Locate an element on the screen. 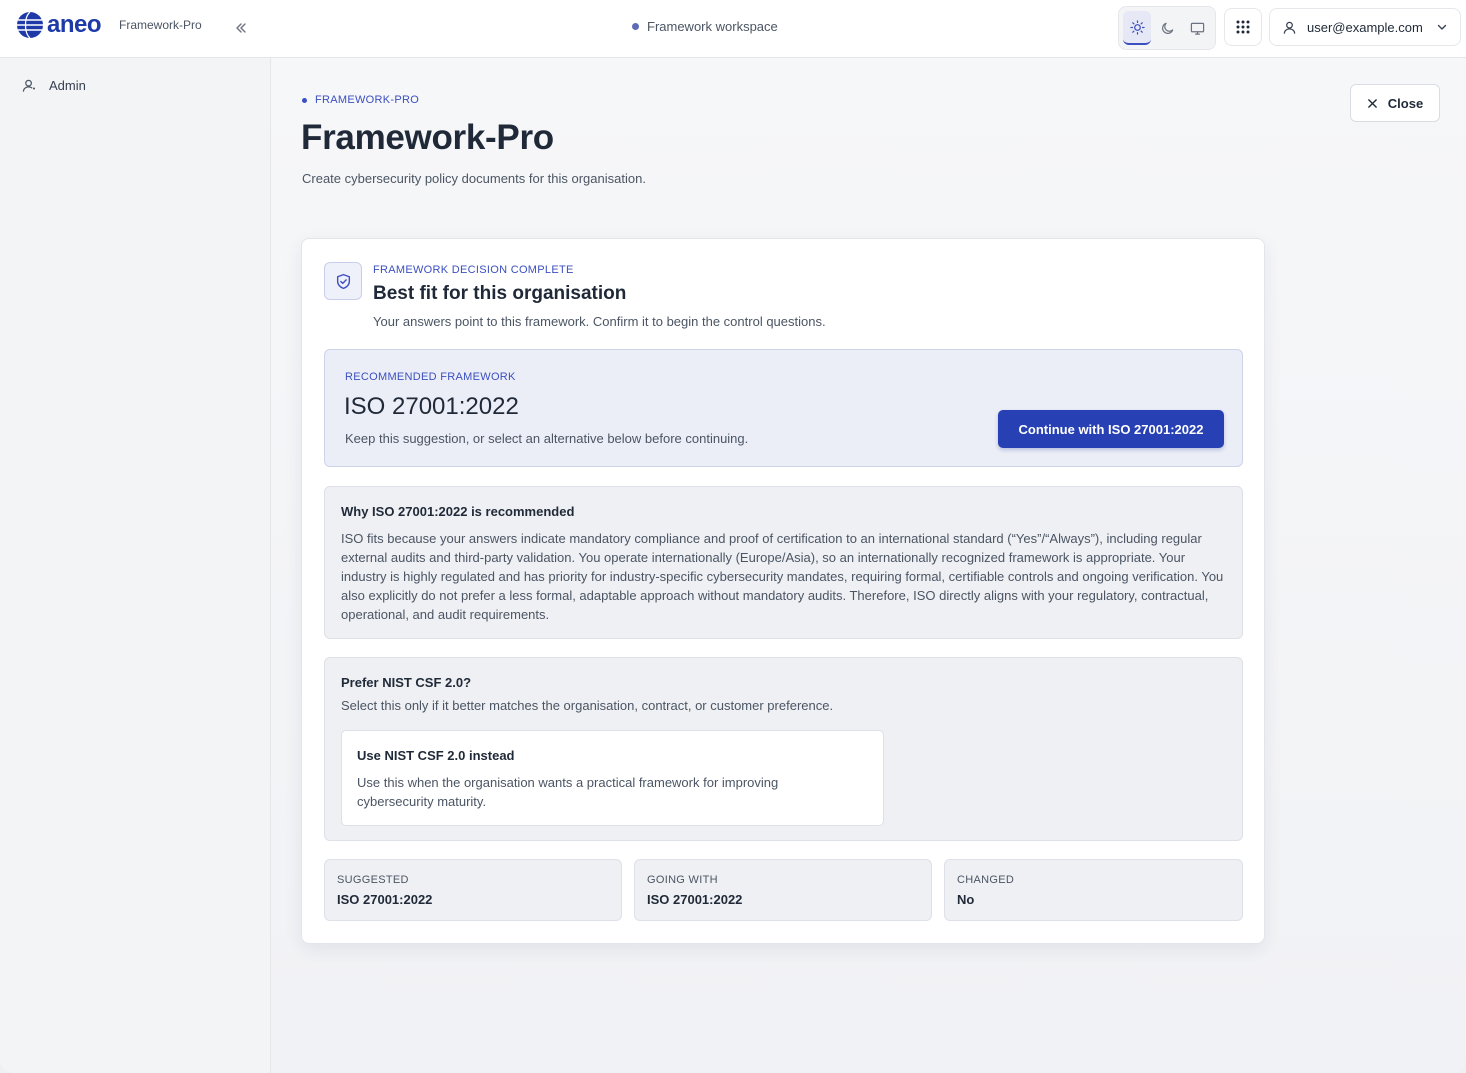 Image resolution: width=1466 pixels, height=1073 pixels. summary-going-with: GOING WITH ISO 27001:2022 is located at coordinates (783, 890).